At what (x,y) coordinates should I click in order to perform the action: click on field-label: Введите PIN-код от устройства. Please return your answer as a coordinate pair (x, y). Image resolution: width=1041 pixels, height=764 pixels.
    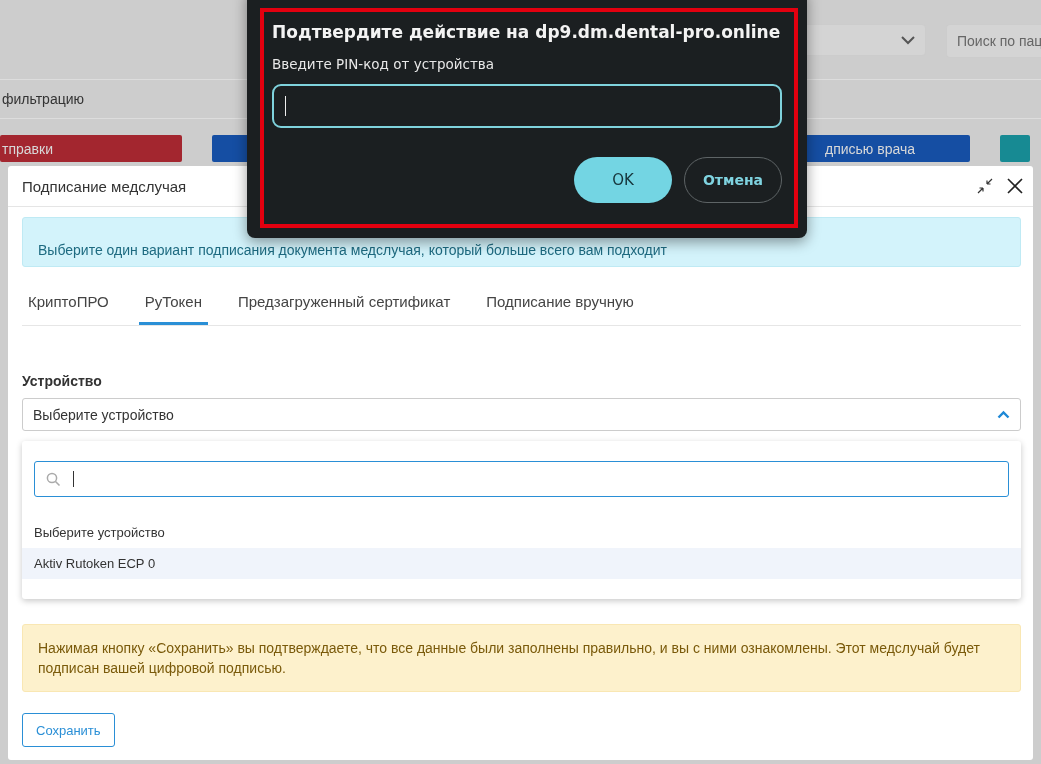
    Looking at the image, I should click on (384, 64).